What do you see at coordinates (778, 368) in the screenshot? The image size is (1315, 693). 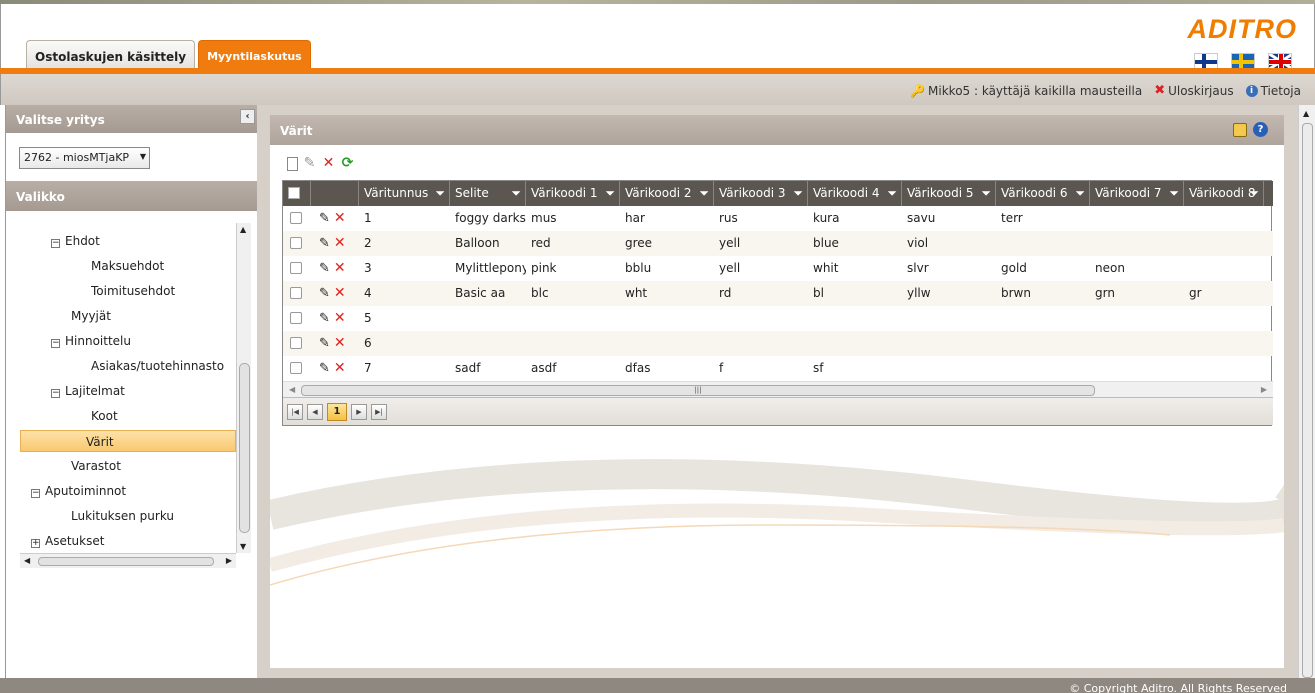 I see `table-row: ✎ ✕ 7 sadf asdf dfas f sf` at bounding box center [778, 368].